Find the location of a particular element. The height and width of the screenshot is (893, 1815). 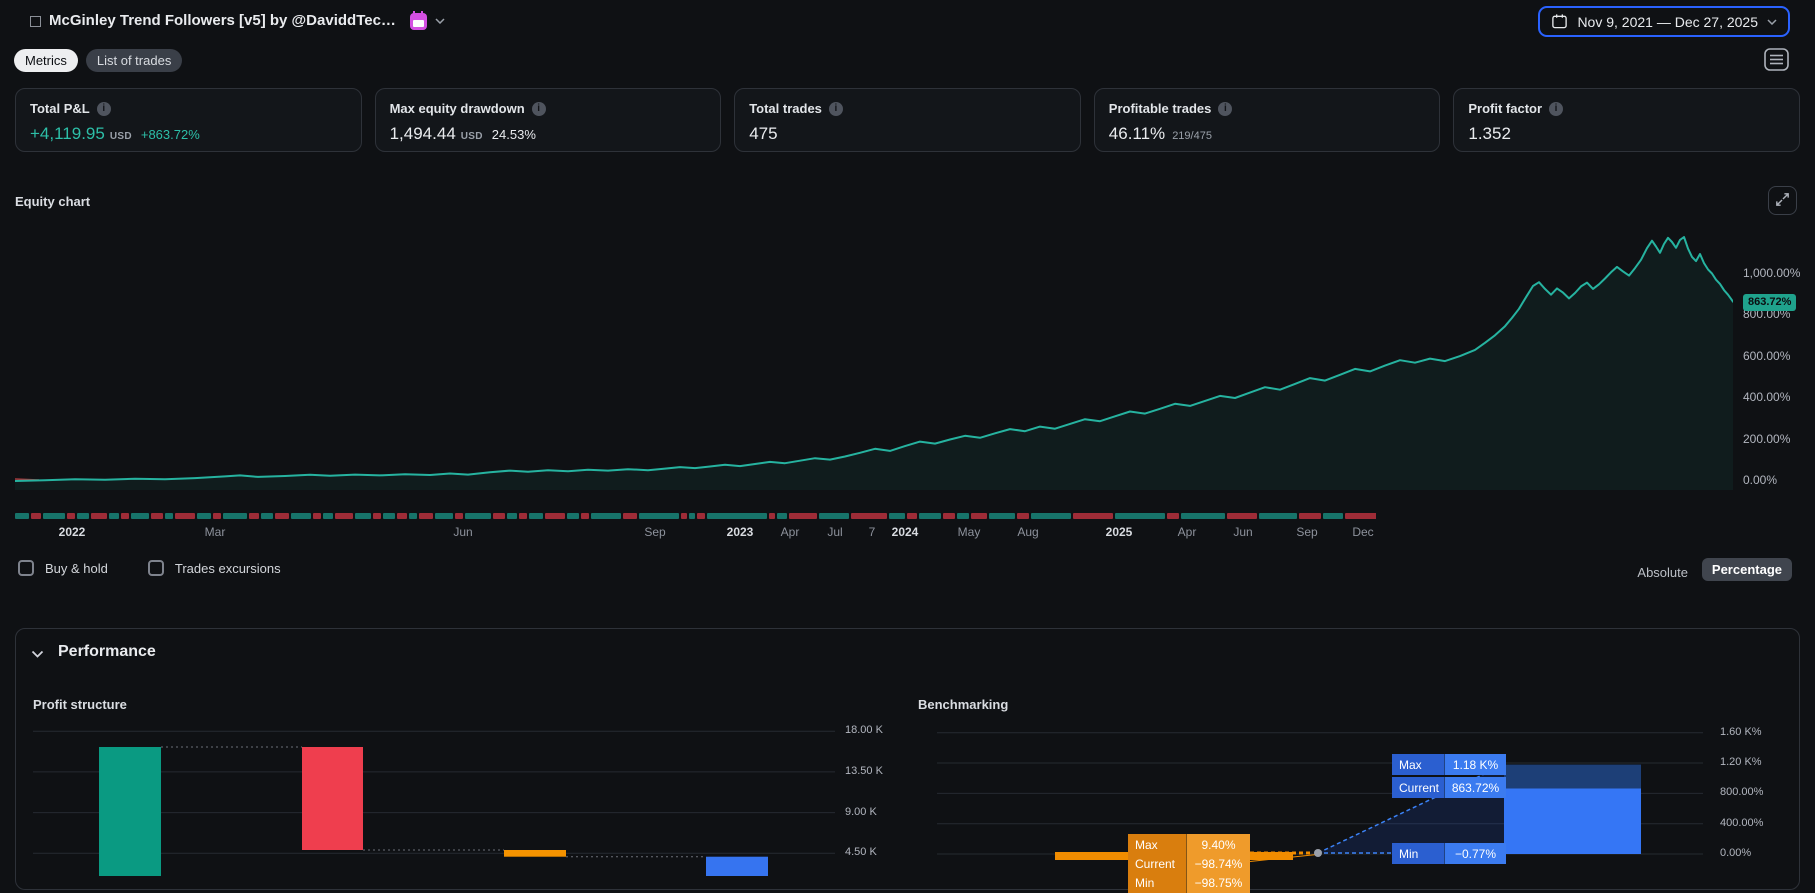

profit-structure-title: Profit structure is located at coordinates (80, 704).